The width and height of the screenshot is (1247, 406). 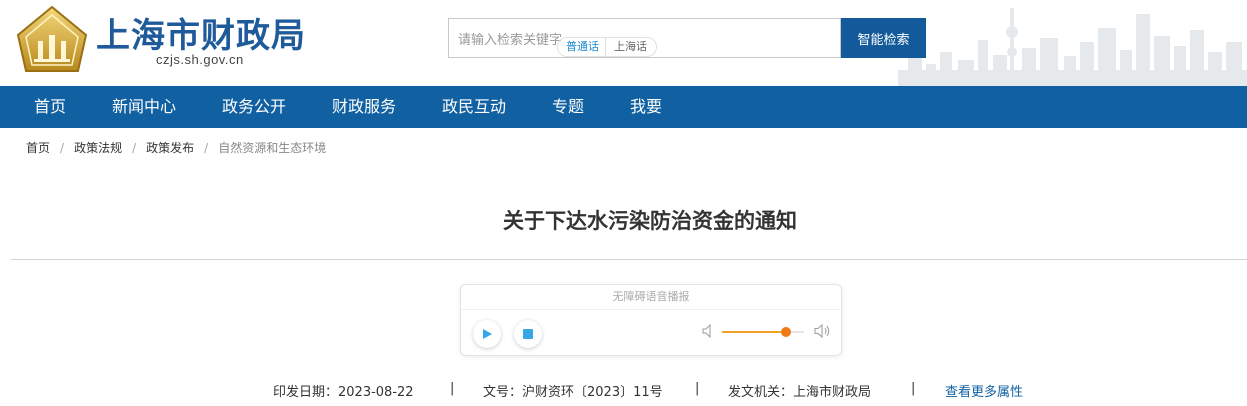 I want to click on nav-item-news: 新闻中心, so click(x=144, y=107).